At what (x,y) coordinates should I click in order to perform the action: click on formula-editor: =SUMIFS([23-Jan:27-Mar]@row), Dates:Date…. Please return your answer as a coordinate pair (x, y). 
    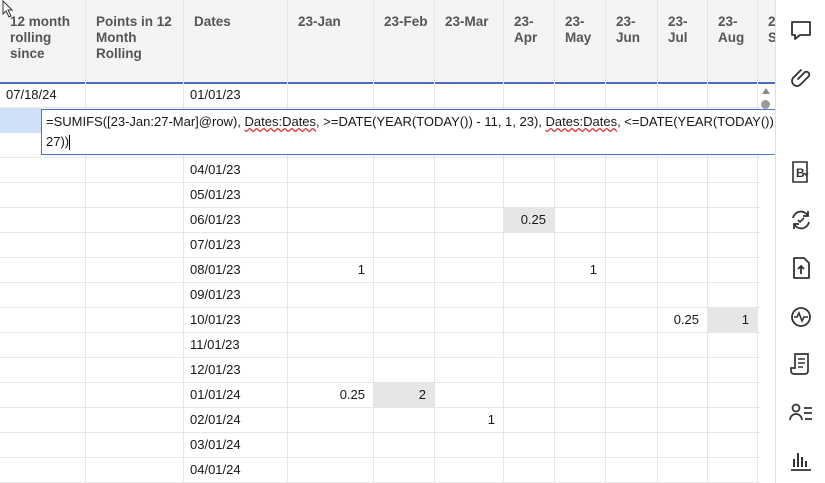
    Looking at the image, I should click on (431, 132).